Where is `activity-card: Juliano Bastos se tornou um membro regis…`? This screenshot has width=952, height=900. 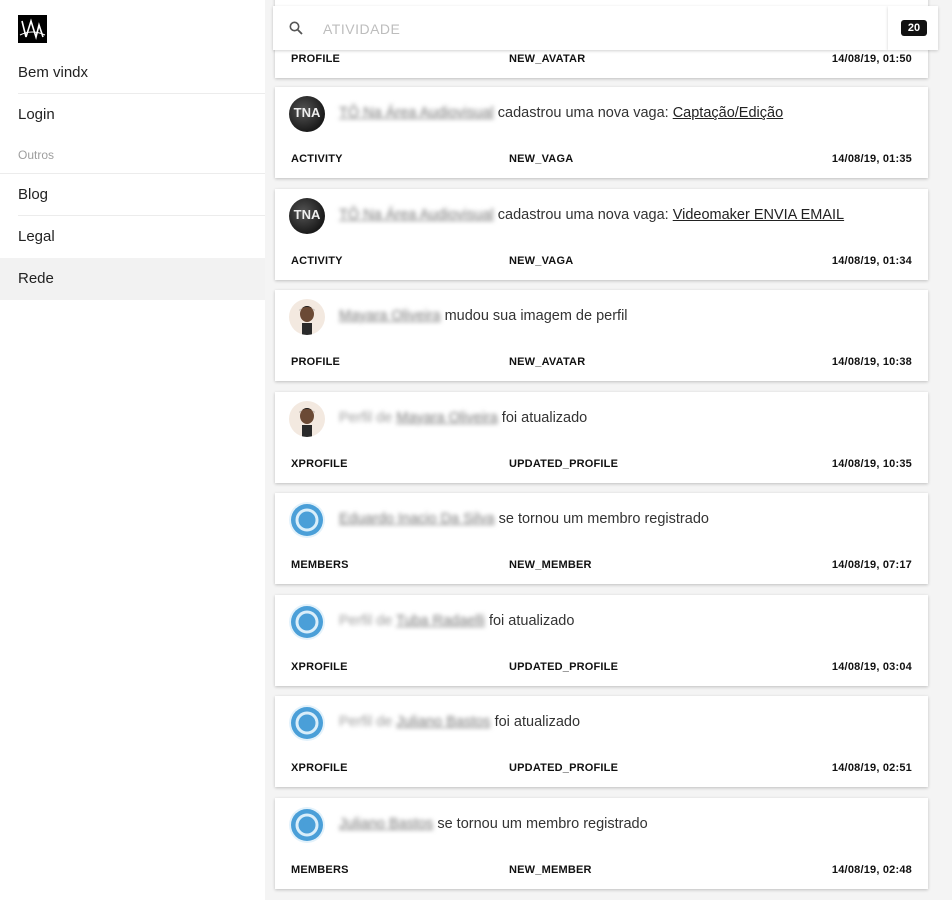
activity-card: Juliano Bastos se tornou um membro regis… is located at coordinates (601, 843).